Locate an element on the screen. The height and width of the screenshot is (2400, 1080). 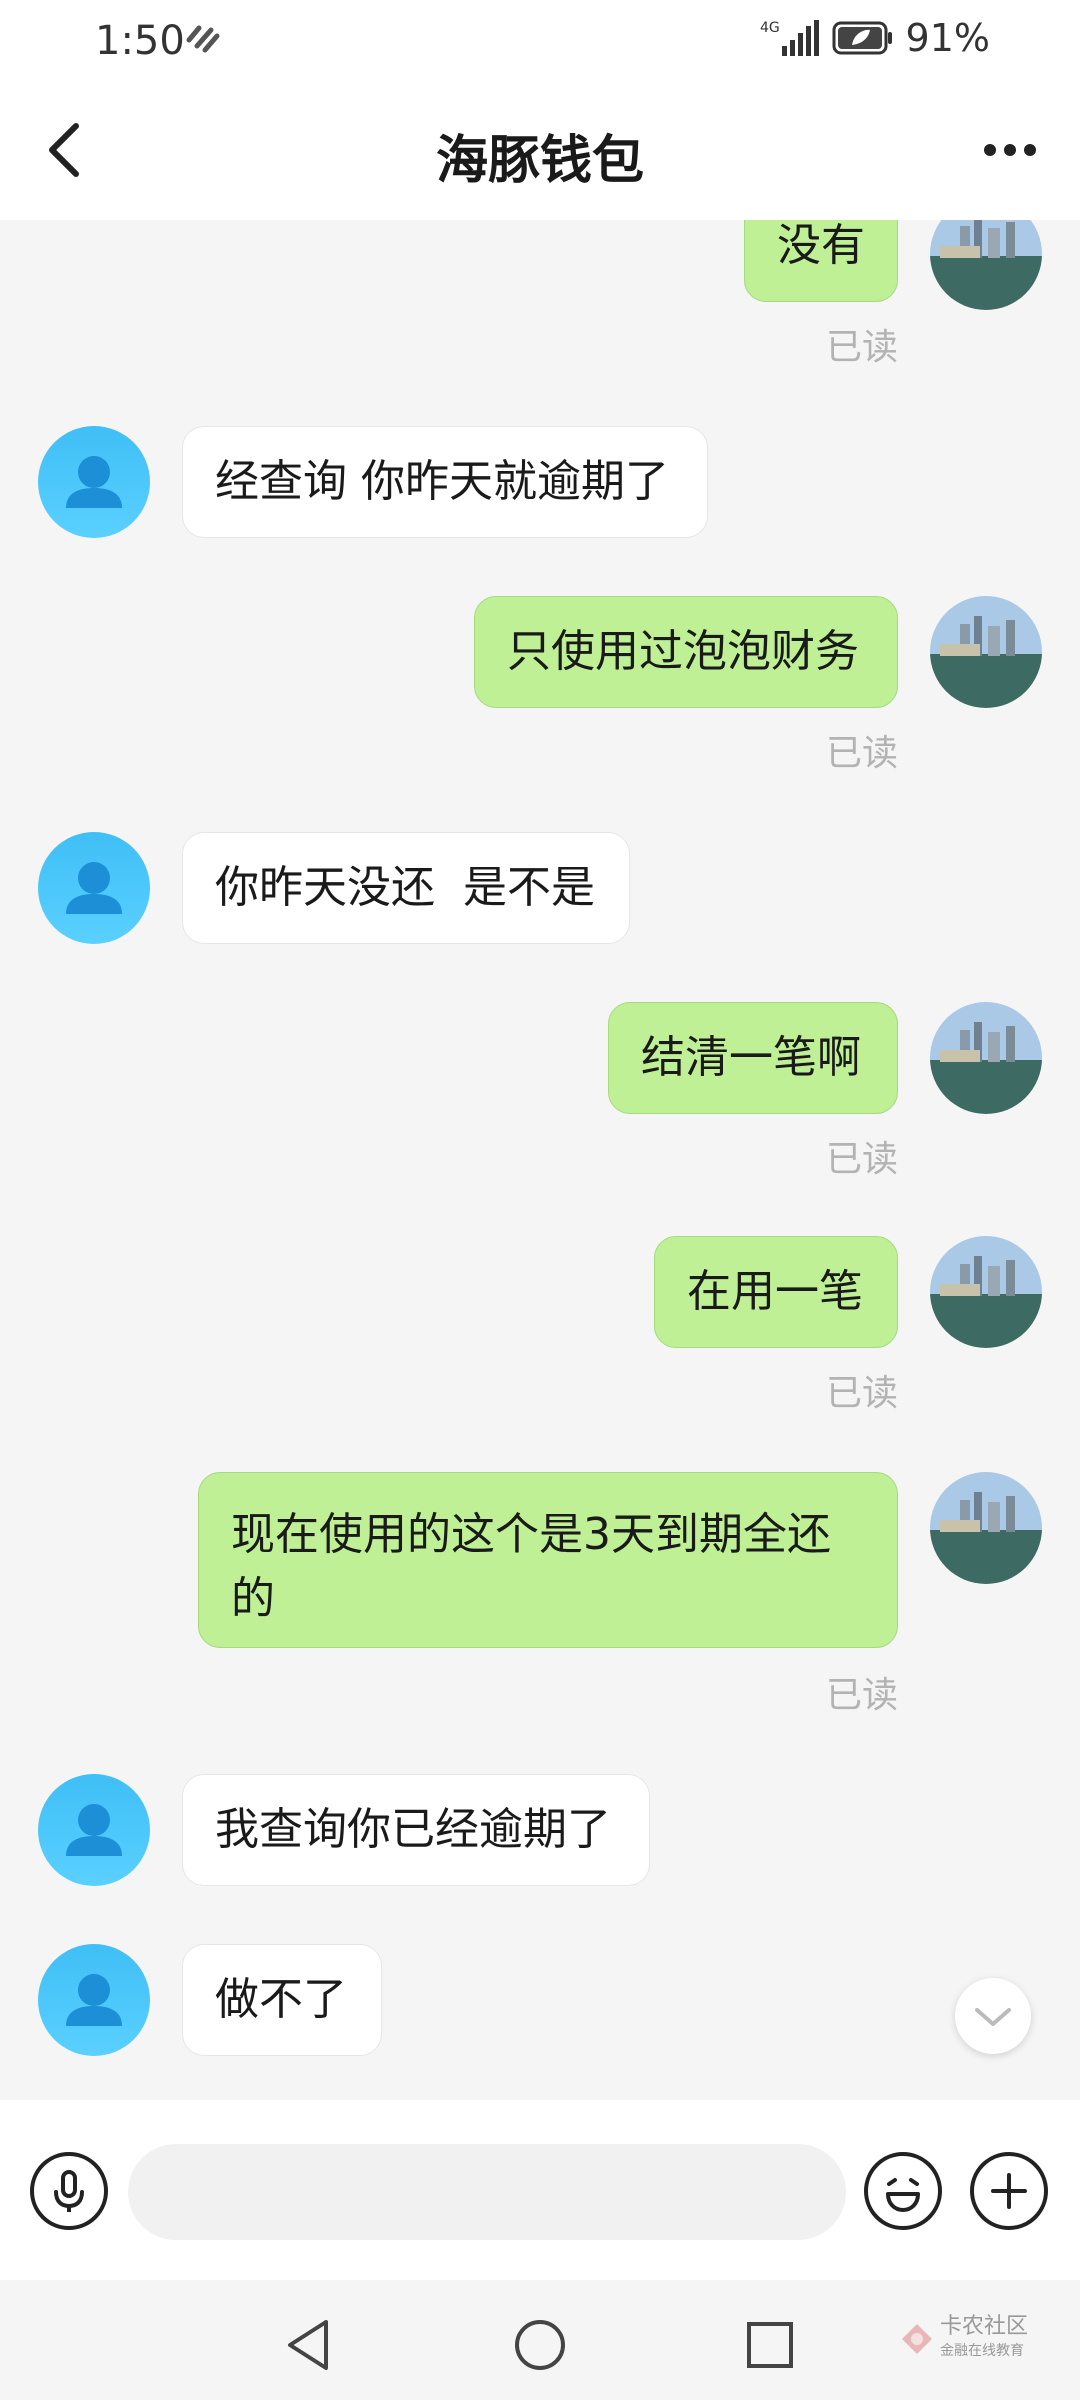
message-bubble-self: 结清一笔啊 is located at coordinates (753, 1058).